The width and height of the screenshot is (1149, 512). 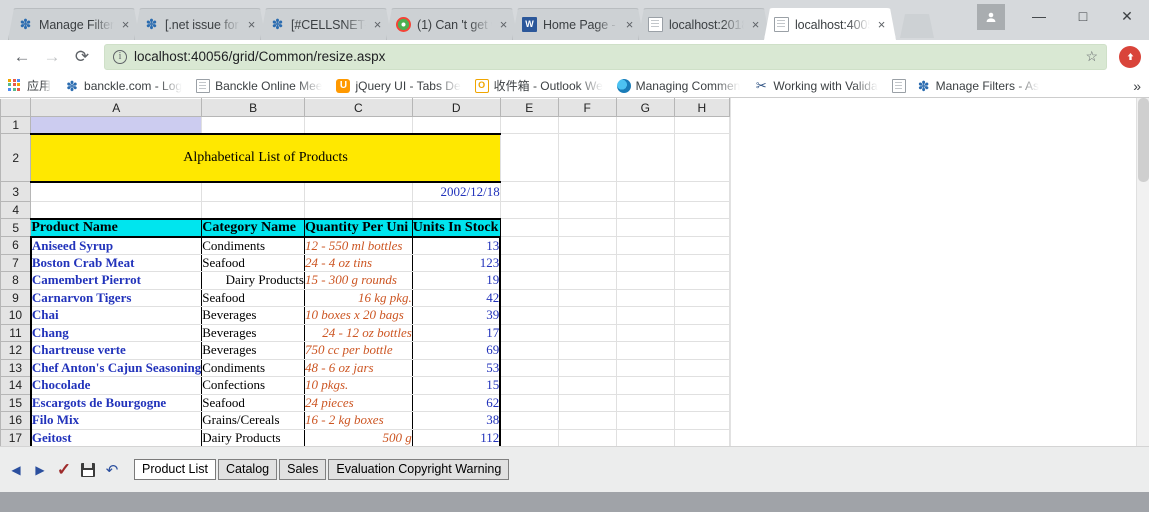 What do you see at coordinates (116, 438) in the screenshot?
I see `cell-product-name: Geitost` at bounding box center [116, 438].